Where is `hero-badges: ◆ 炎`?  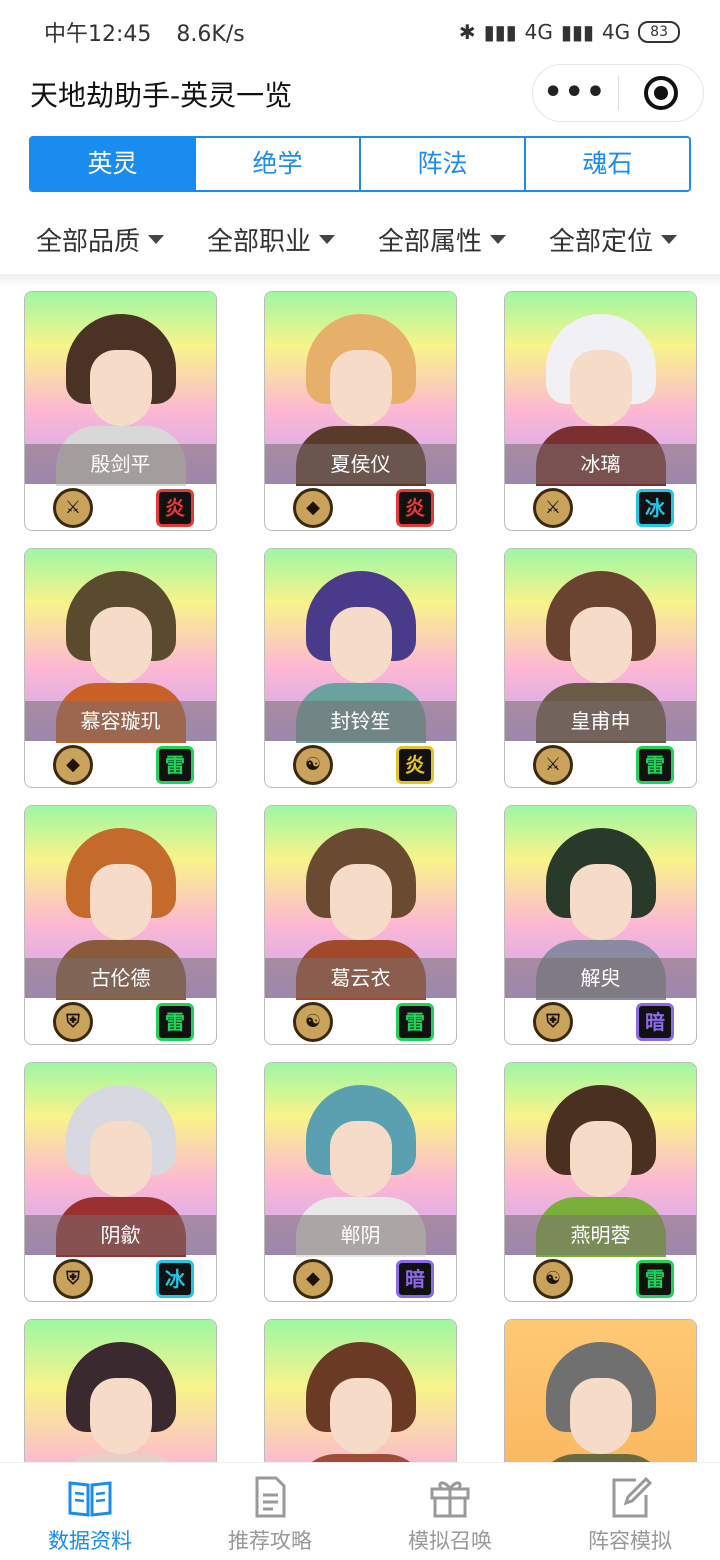
hero-badges: ◆ 炎 is located at coordinates (360, 507).